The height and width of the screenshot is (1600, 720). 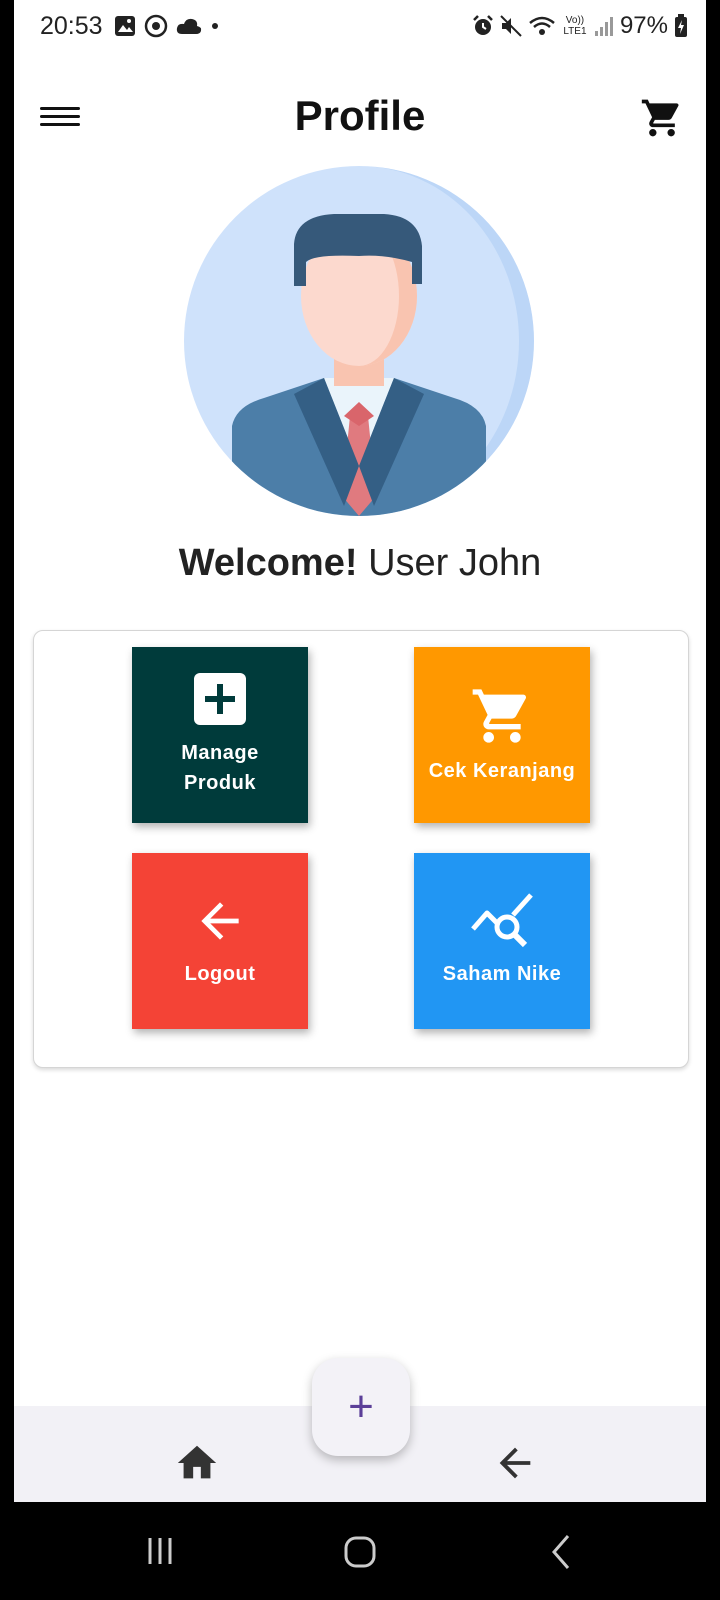 What do you see at coordinates (360, 27) in the screenshot?
I see `status-bar: 20:53 Vo)) LTE1 97%` at bounding box center [360, 27].